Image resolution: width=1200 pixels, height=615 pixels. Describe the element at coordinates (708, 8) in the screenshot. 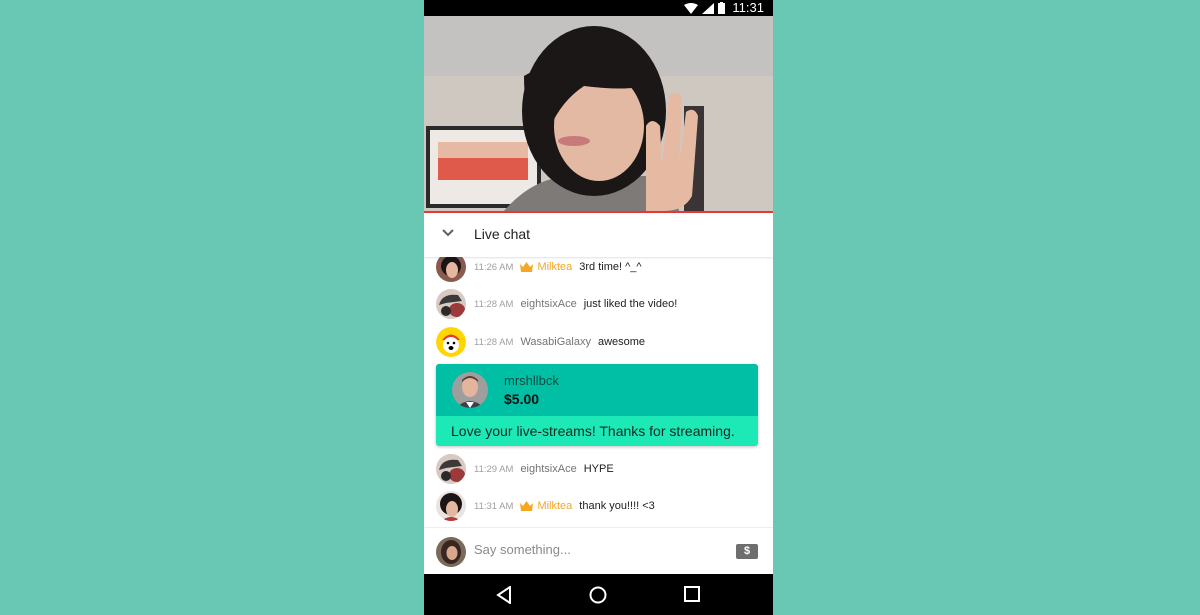

I see `signal-icon` at that location.